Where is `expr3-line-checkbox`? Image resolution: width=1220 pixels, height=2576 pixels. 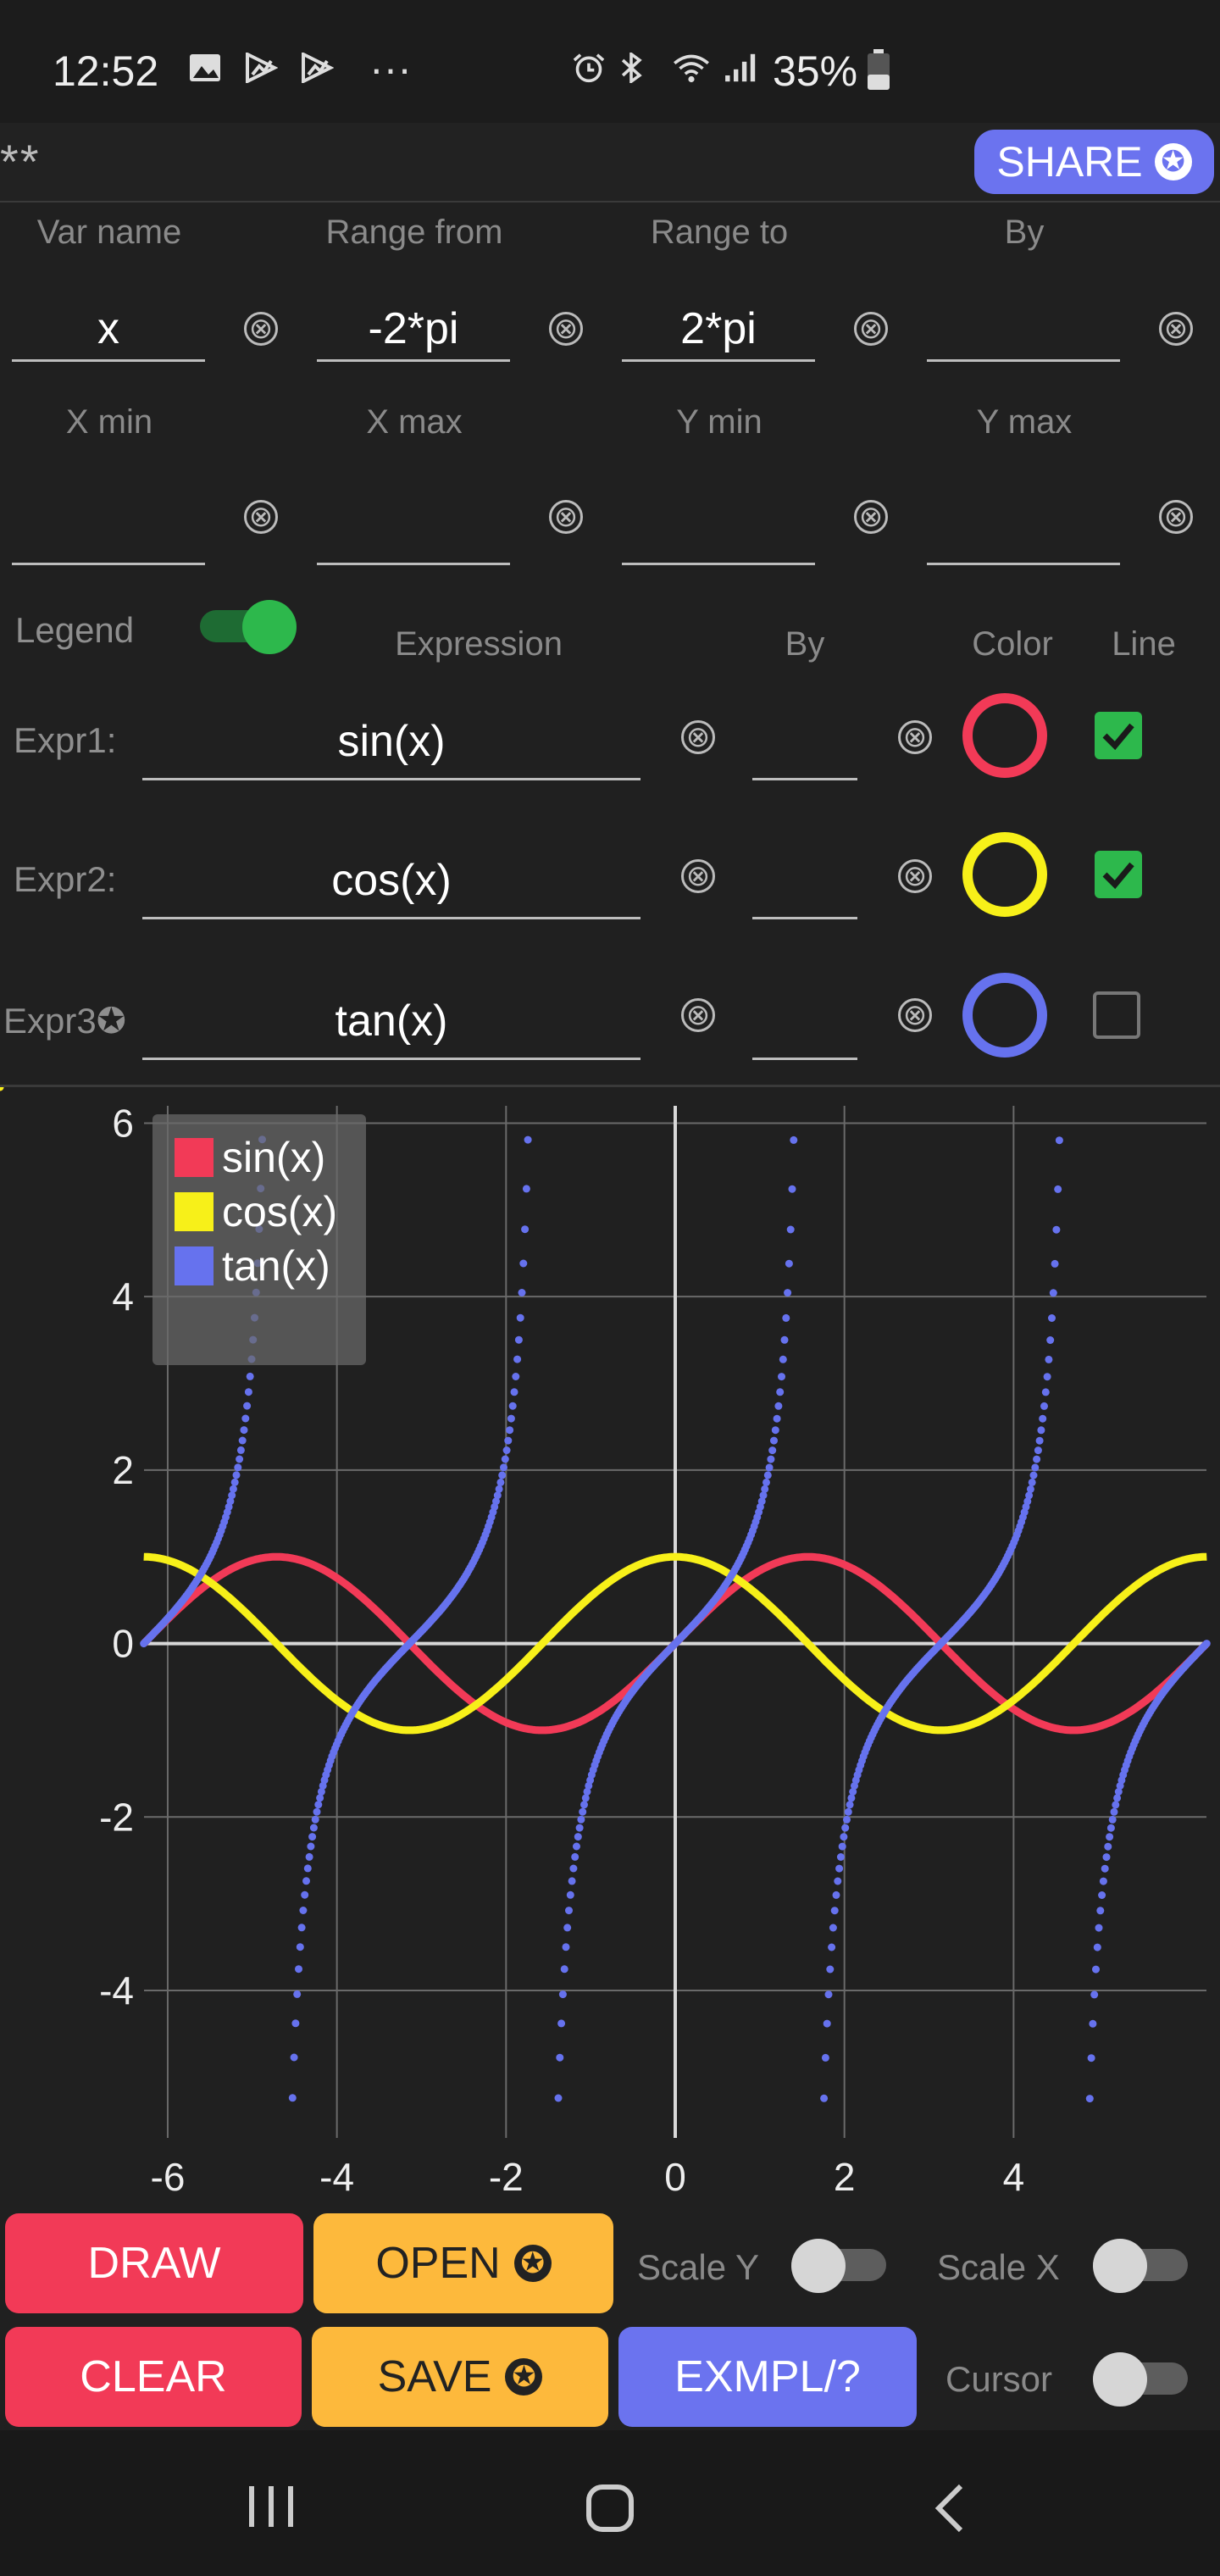 expr3-line-checkbox is located at coordinates (1116, 1015).